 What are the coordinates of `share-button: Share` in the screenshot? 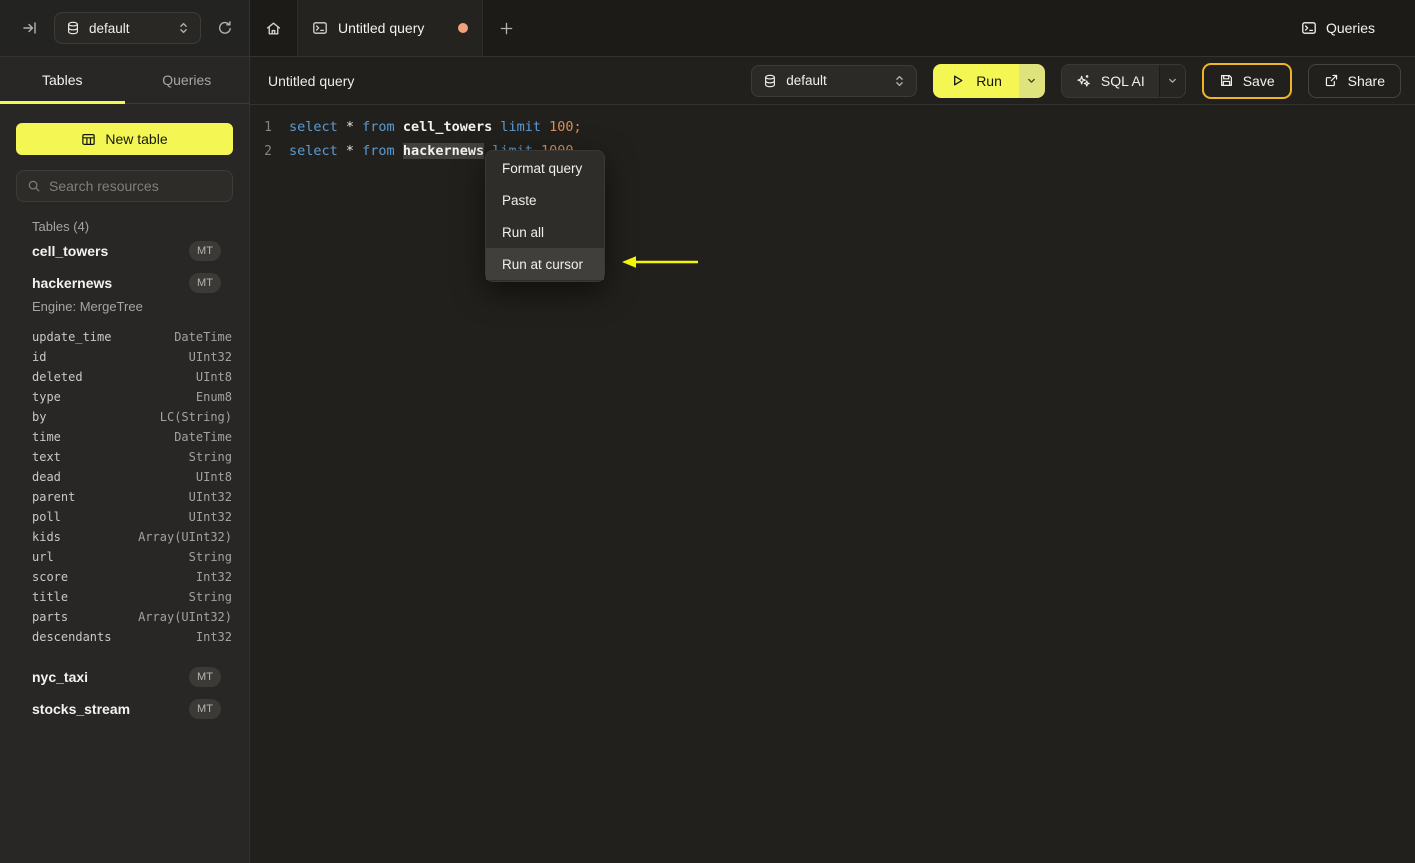 It's located at (1354, 80).